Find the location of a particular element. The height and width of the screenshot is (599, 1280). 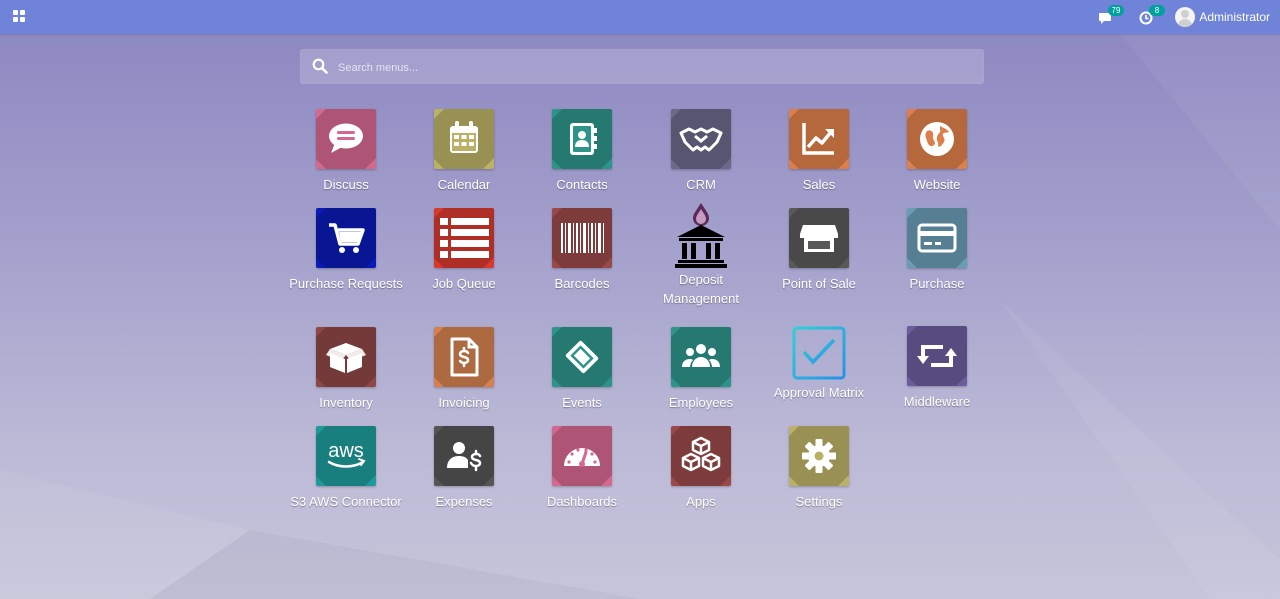

messages-systray: 79 is located at coordinates (1111, 15).